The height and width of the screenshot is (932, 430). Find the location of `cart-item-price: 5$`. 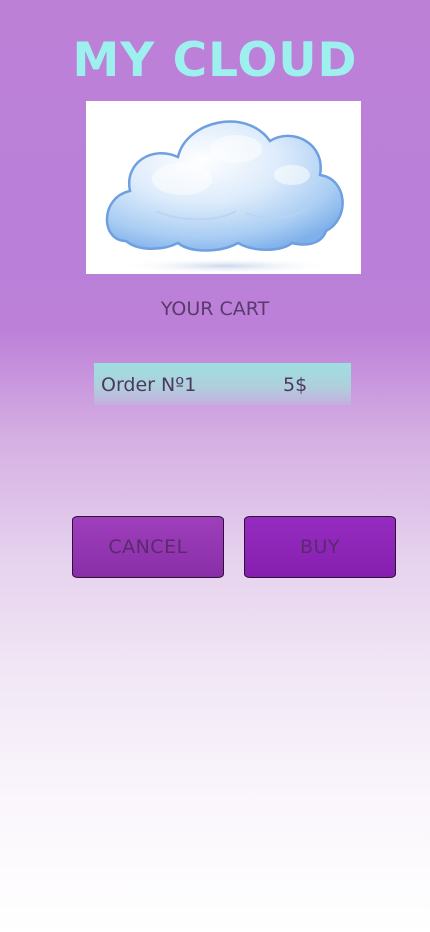

cart-item-price: 5$ is located at coordinates (295, 385).